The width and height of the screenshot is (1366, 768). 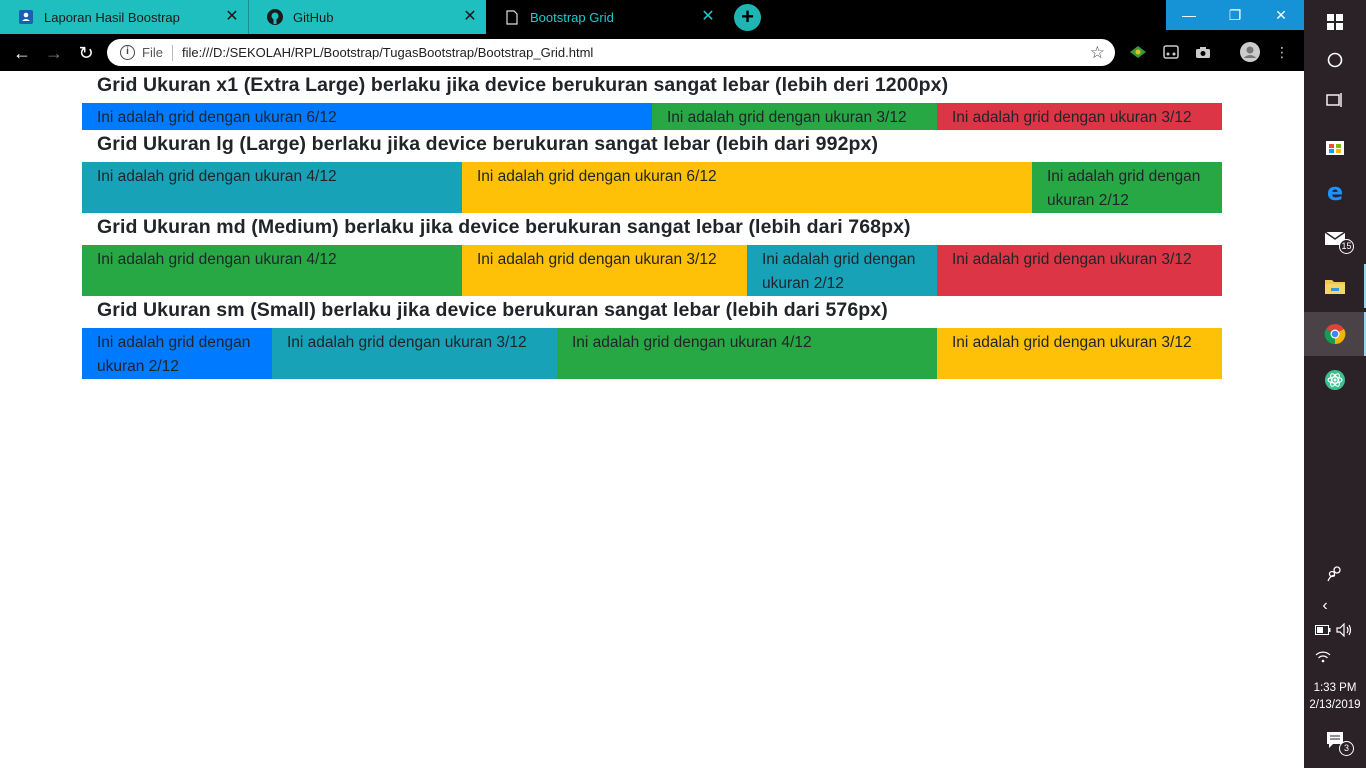 What do you see at coordinates (1346, 246) in the screenshot?
I see `mail-badge: 15` at bounding box center [1346, 246].